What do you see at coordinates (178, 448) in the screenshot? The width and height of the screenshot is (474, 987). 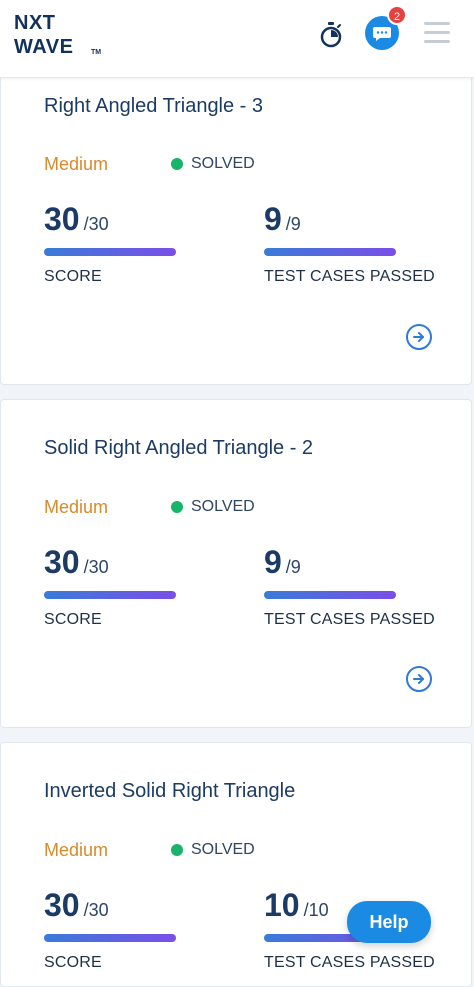 I see `problem-title: Solid Right Angled Triangle - 2` at bounding box center [178, 448].